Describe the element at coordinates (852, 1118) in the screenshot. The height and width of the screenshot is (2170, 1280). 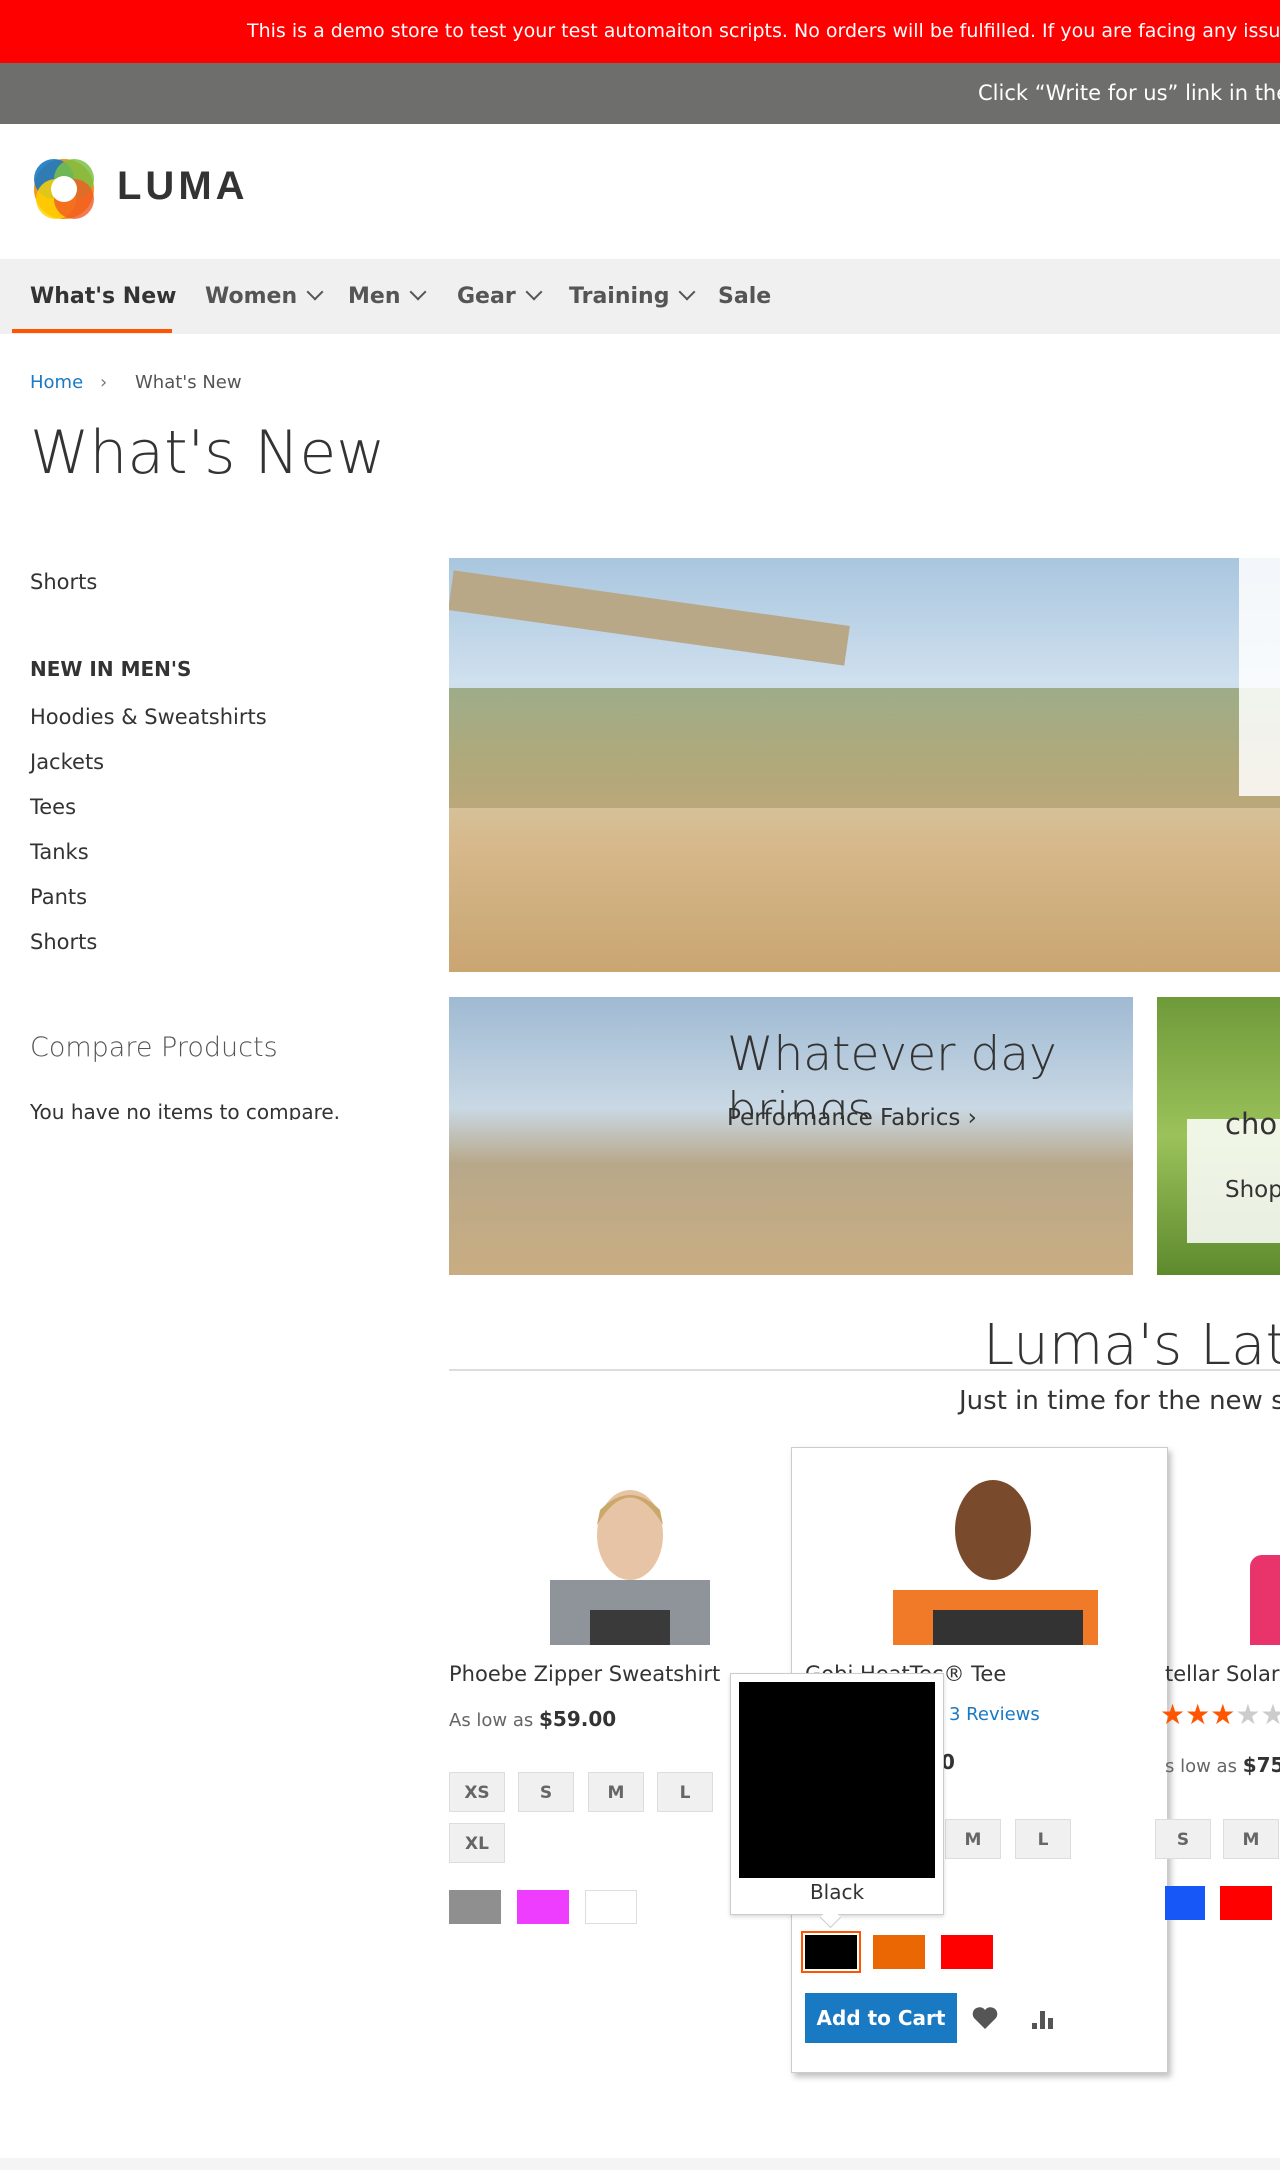
I see `promo-link: Performance Fabrics ›` at that location.